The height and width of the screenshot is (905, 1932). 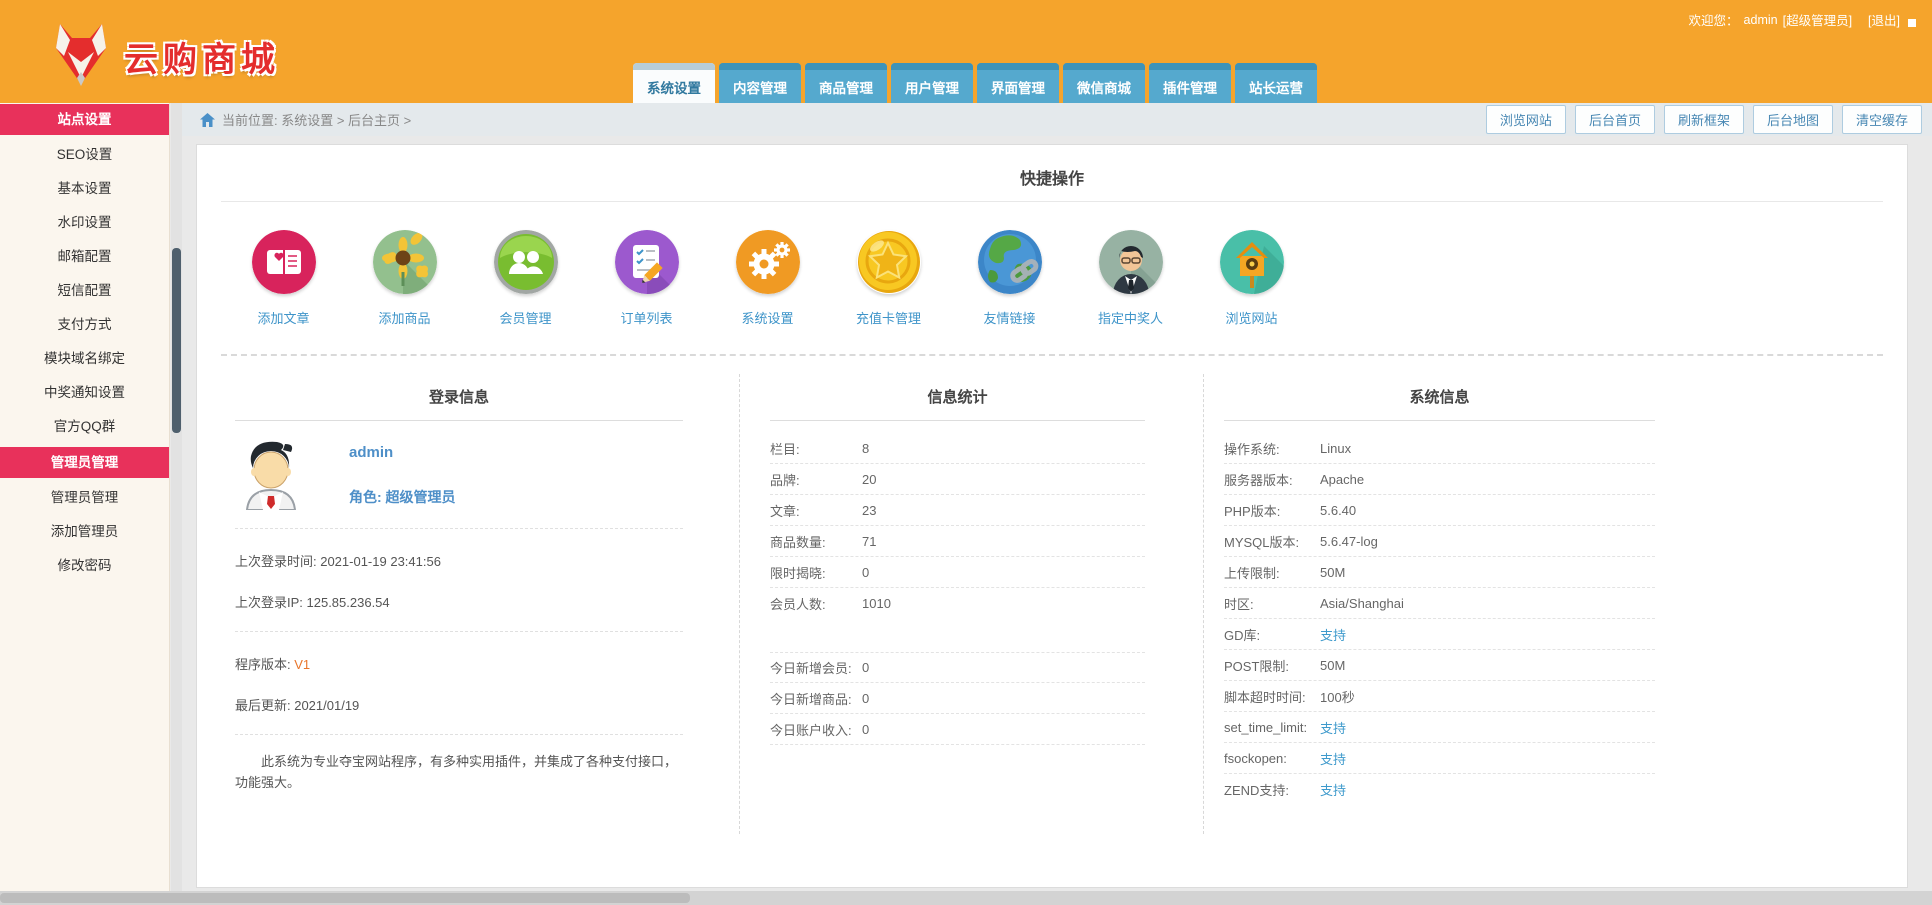 What do you see at coordinates (84, 532) in the screenshot?
I see `sidebar-item-add-admin: 添加管理员` at bounding box center [84, 532].